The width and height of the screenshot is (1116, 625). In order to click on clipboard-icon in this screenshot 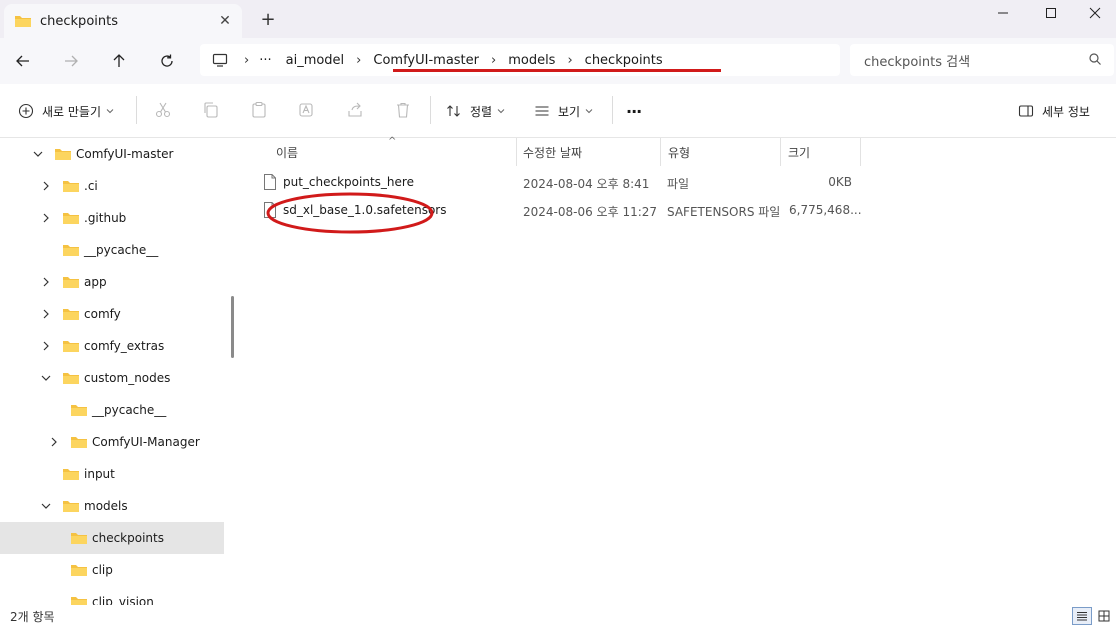, I will do `click(259, 109)`.